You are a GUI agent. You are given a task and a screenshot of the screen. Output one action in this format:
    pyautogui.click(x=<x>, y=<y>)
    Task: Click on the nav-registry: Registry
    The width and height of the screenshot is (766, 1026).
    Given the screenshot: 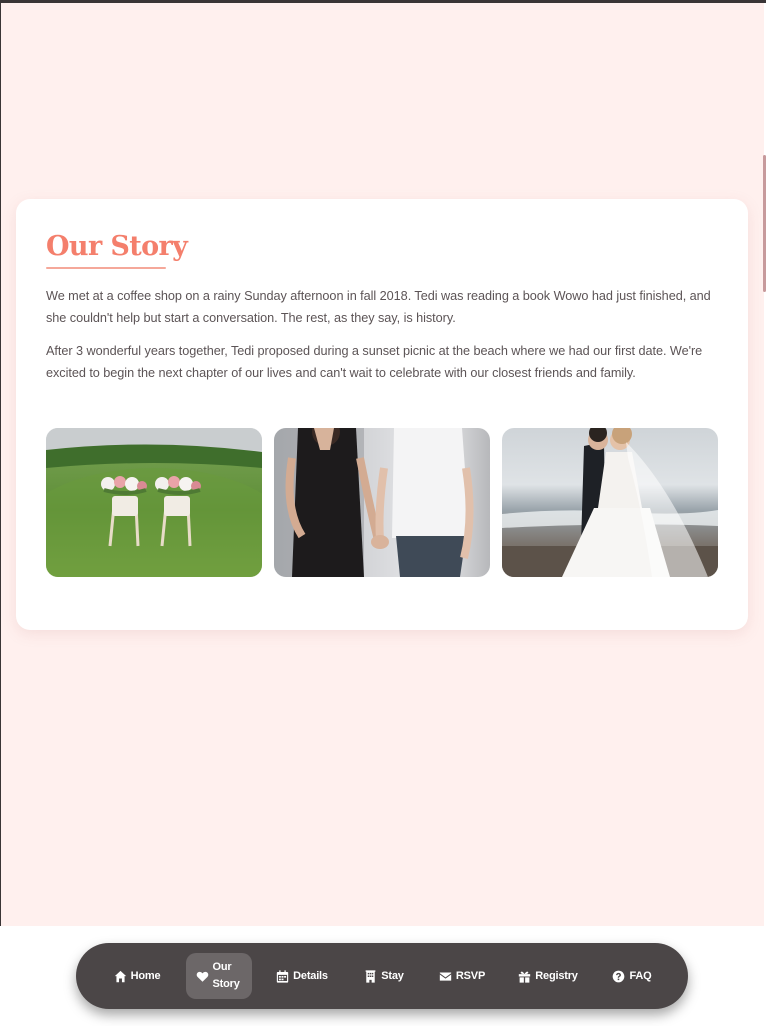 What is the action you would take?
    pyautogui.click(x=548, y=976)
    